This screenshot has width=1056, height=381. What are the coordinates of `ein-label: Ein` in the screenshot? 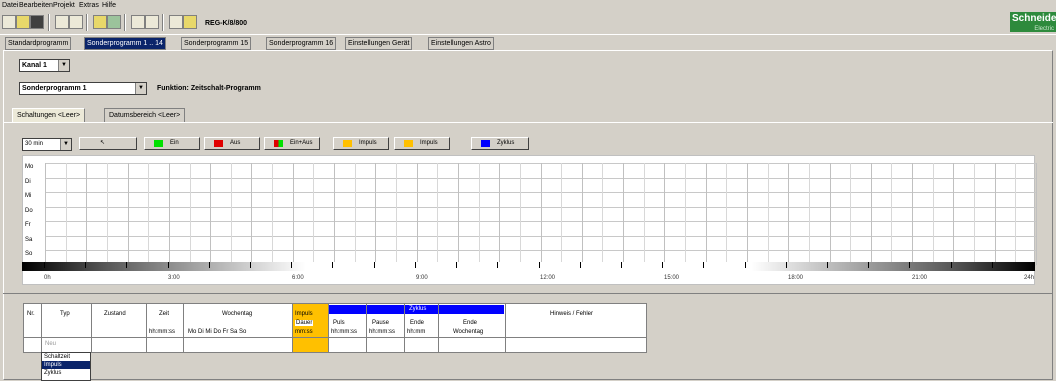 It's located at (174, 143).